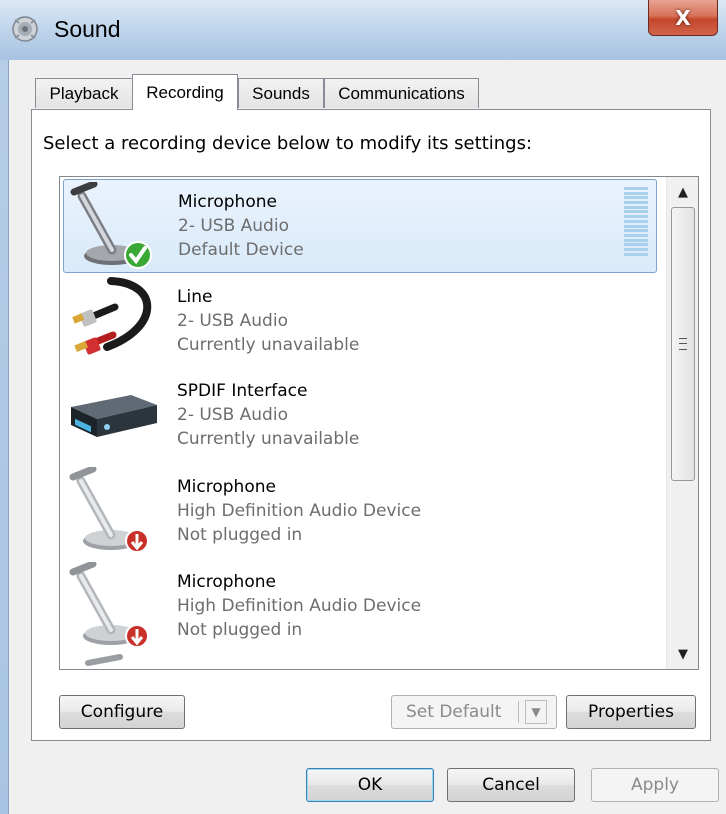 The image size is (726, 814). What do you see at coordinates (370, 785) in the screenshot?
I see `ok-button: OK` at bounding box center [370, 785].